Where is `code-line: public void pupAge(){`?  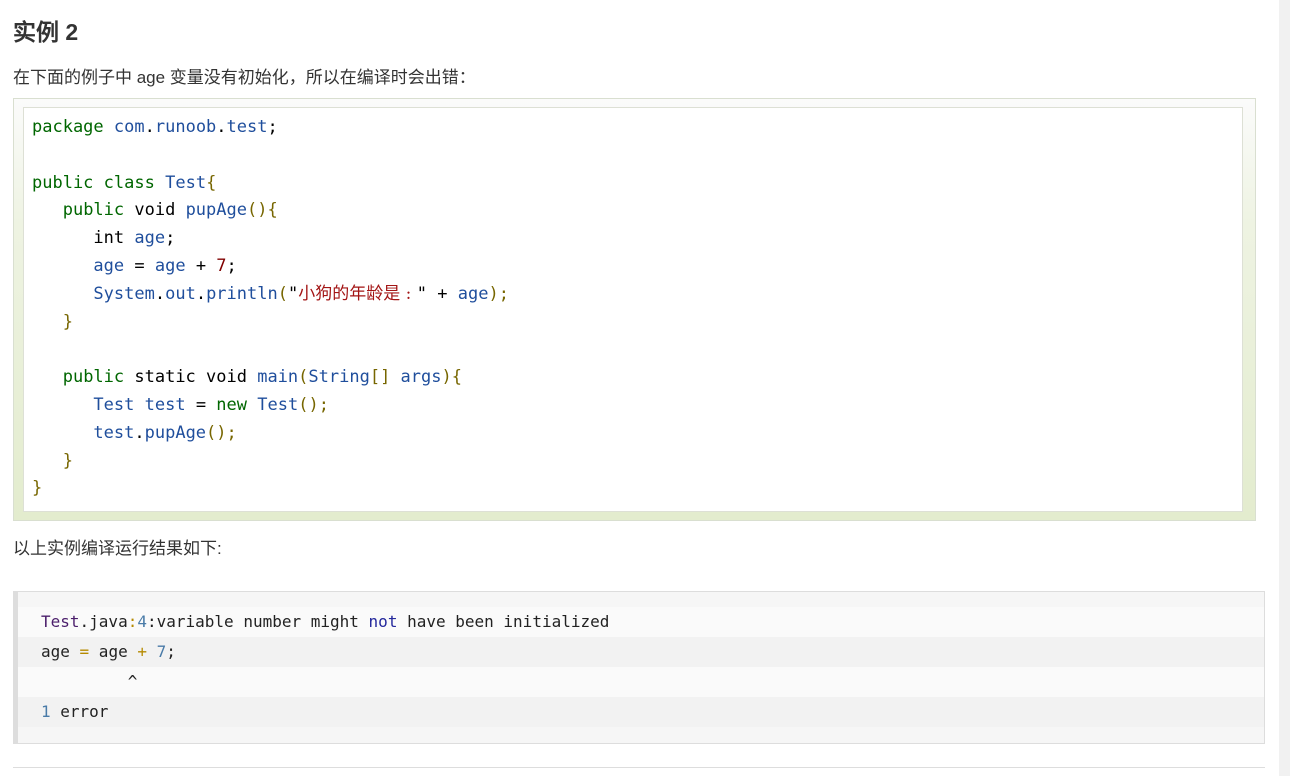
code-line: public void pupAge(){ is located at coordinates (155, 210).